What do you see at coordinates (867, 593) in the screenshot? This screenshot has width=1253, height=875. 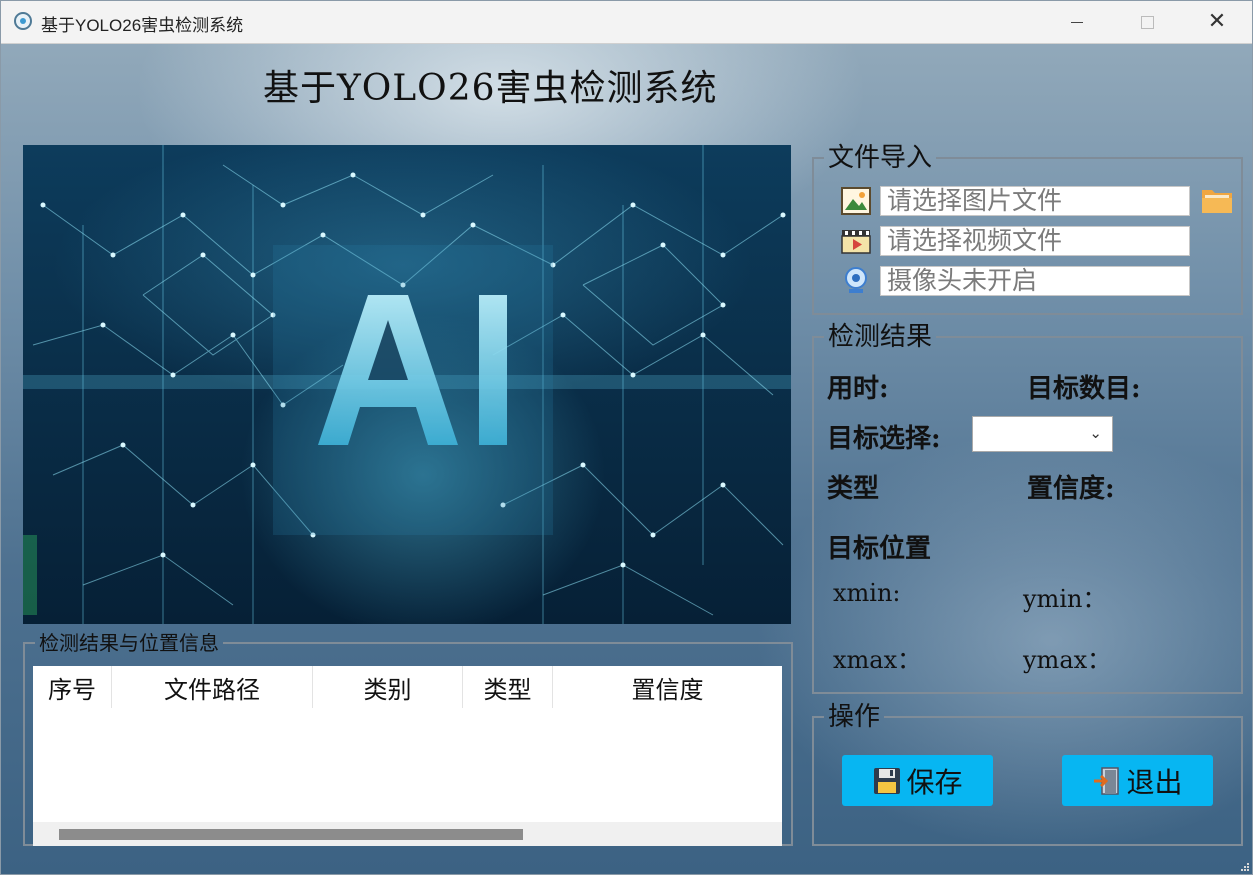 I see `xmin-label: xmin:` at bounding box center [867, 593].